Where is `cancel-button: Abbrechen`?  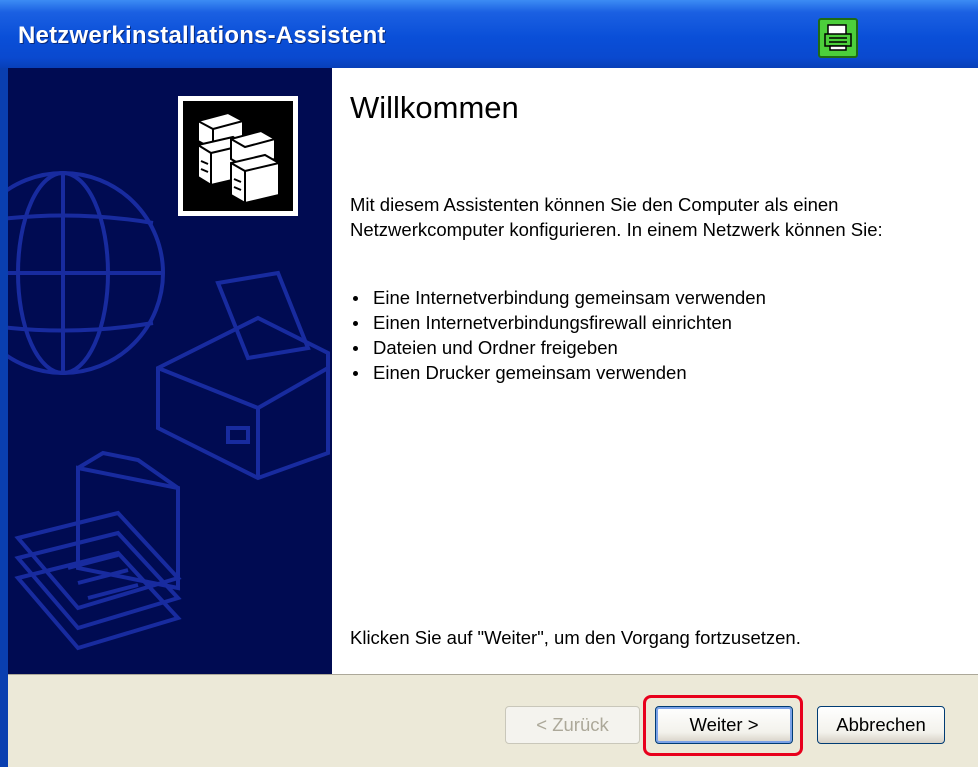
cancel-button: Abbrechen is located at coordinates (881, 725).